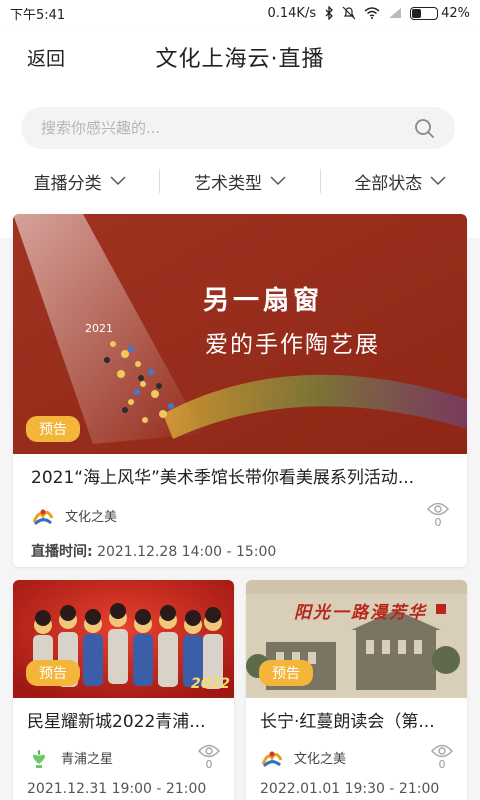 Image resolution: width=480 pixels, height=800 pixels. Describe the element at coordinates (372, 13) in the screenshot. I see `wifi-icon` at that location.